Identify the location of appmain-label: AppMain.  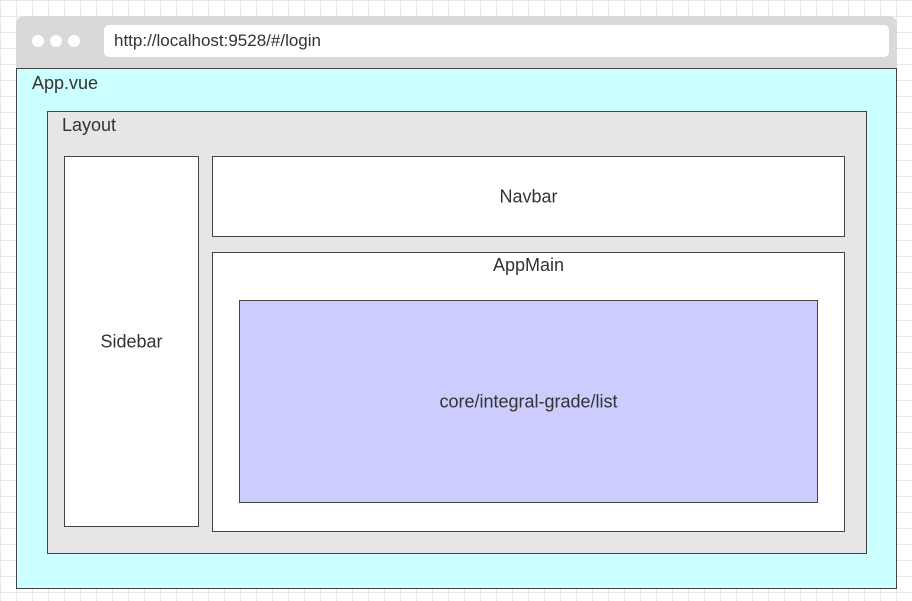
(528, 265).